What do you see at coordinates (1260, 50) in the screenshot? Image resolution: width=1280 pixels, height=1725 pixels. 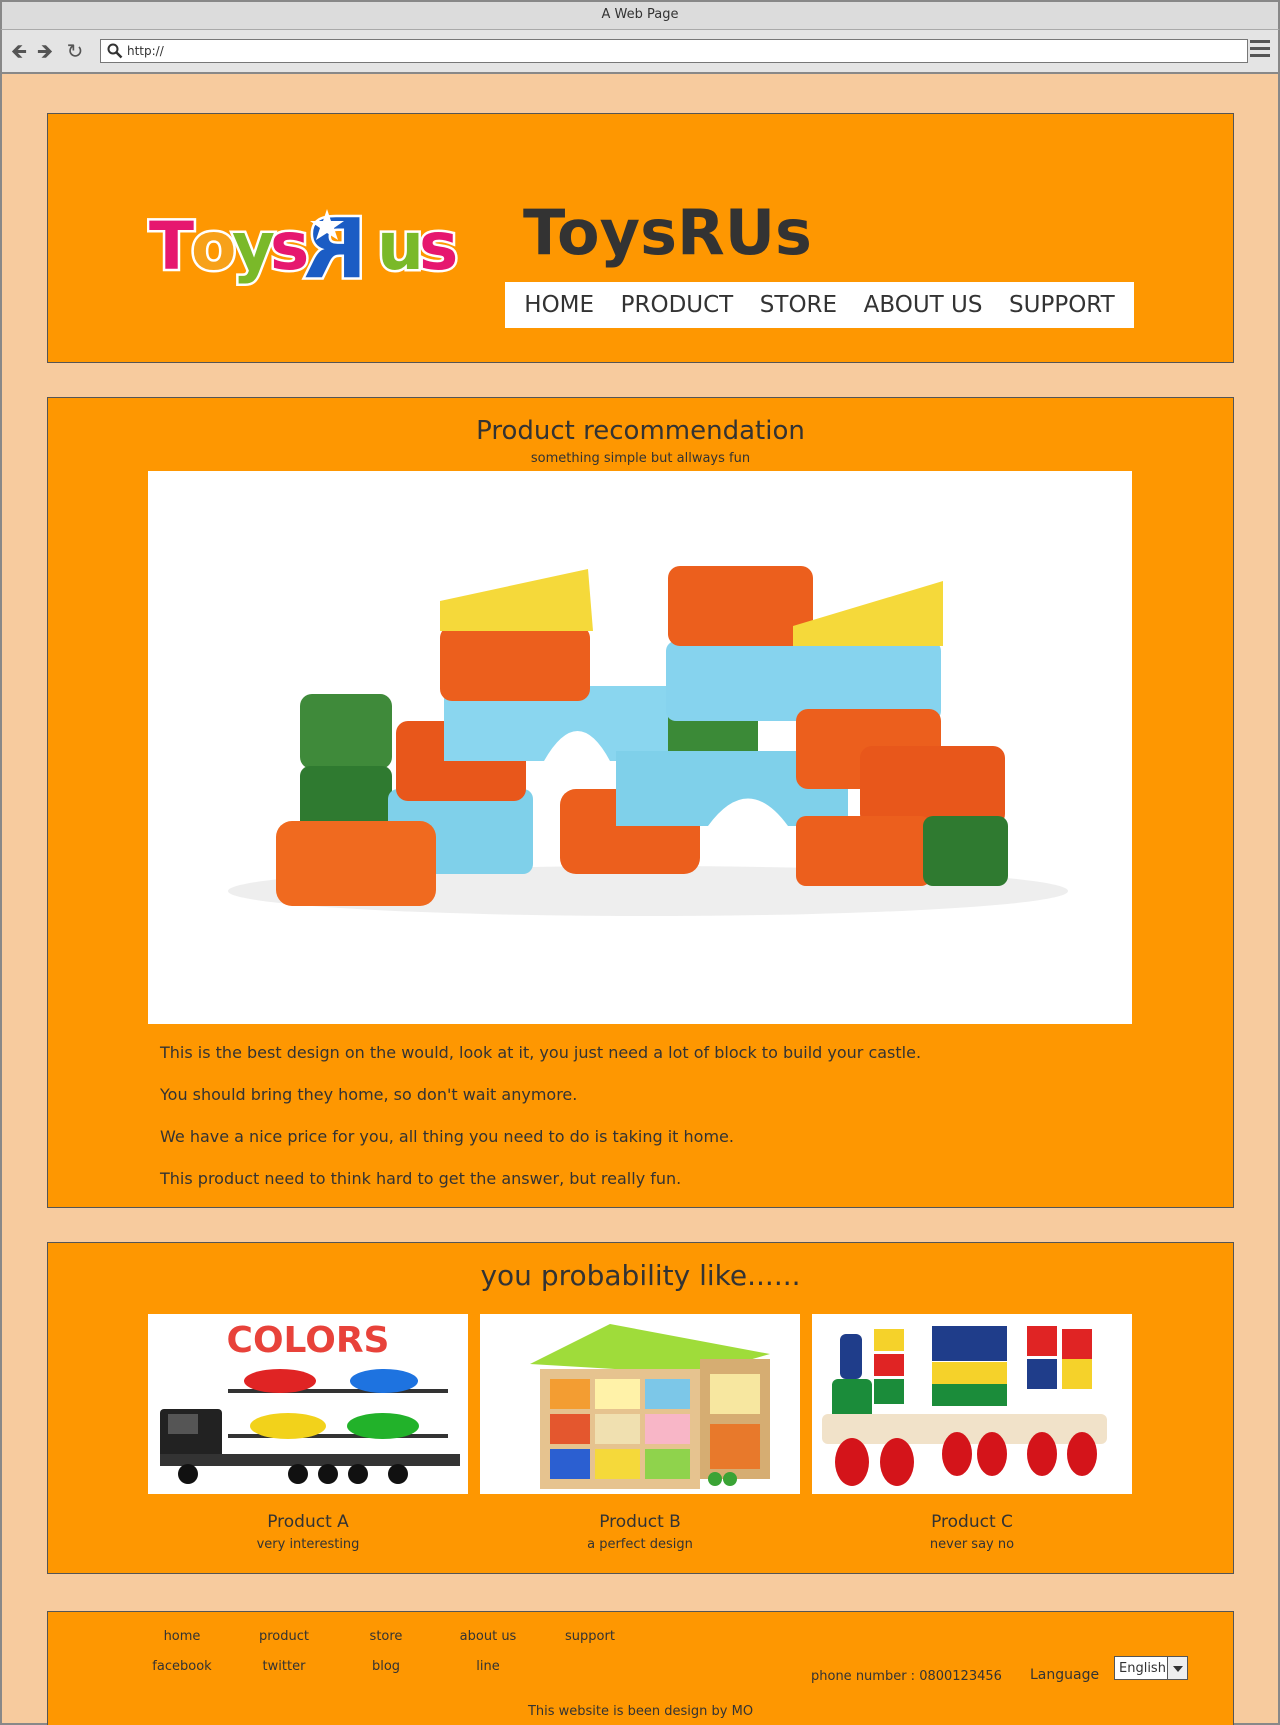 I see `hamburger-menu-icon` at bounding box center [1260, 50].